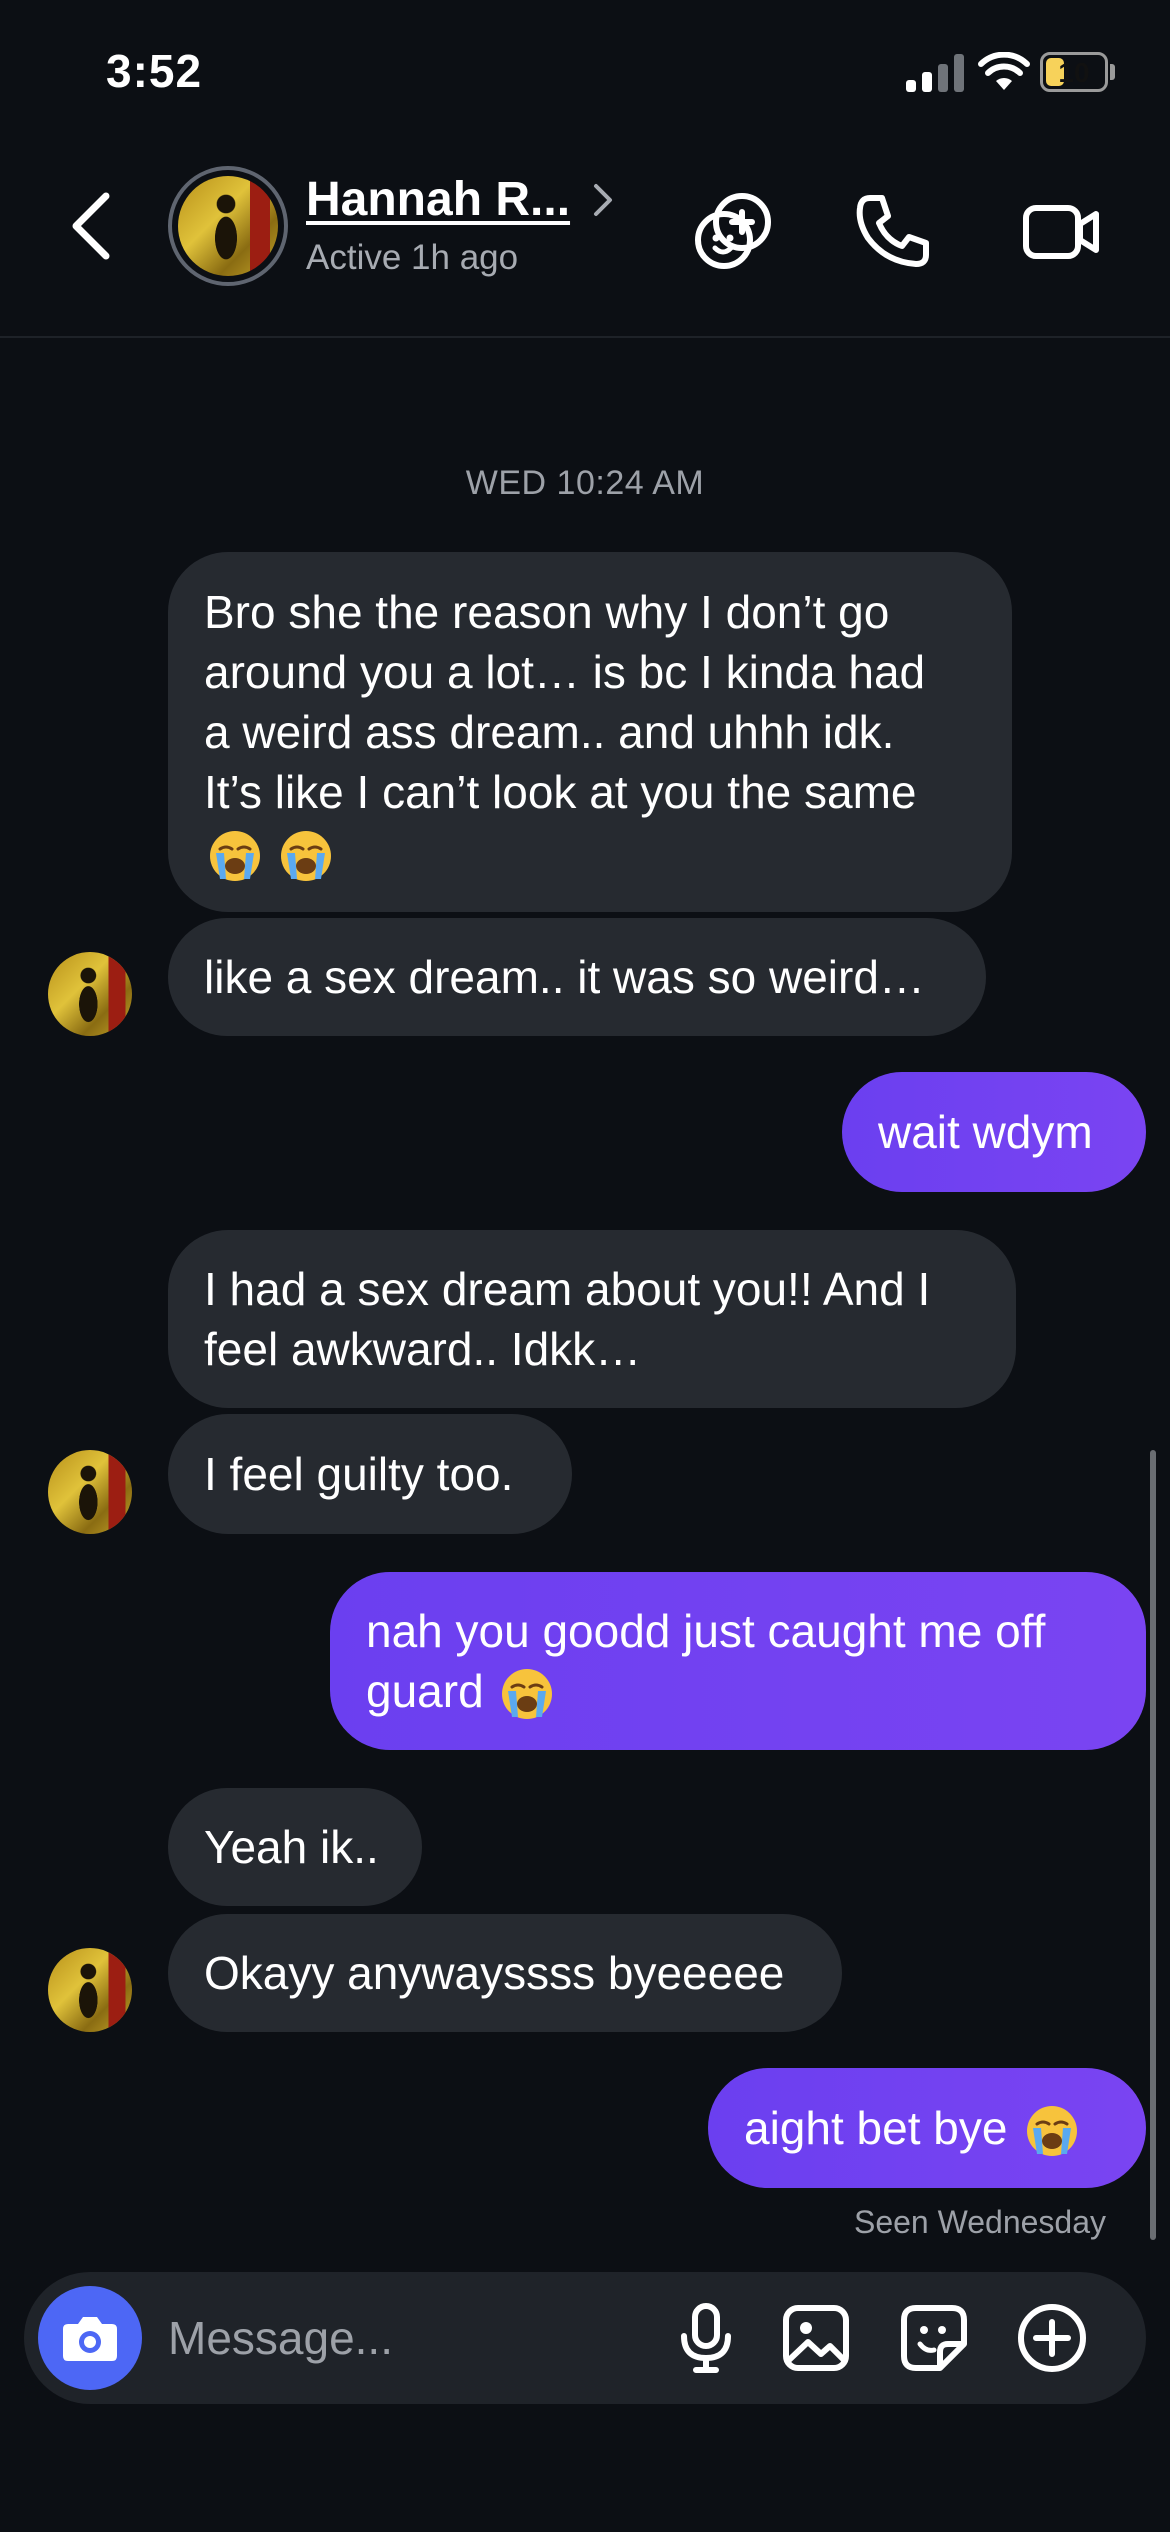  Describe the element at coordinates (1052, 2338) in the screenshot. I see `plus-circle-icon` at that location.